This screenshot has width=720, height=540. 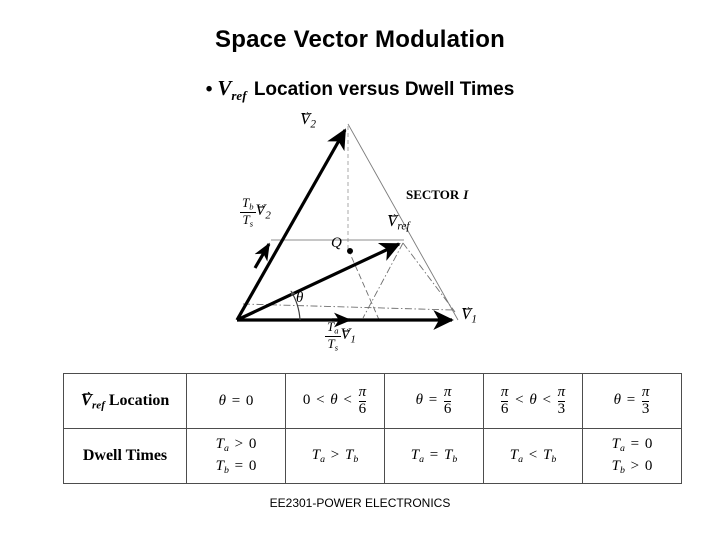 I want to click on vector-tb-ts-v2-arrowhead, so click(x=262, y=255).